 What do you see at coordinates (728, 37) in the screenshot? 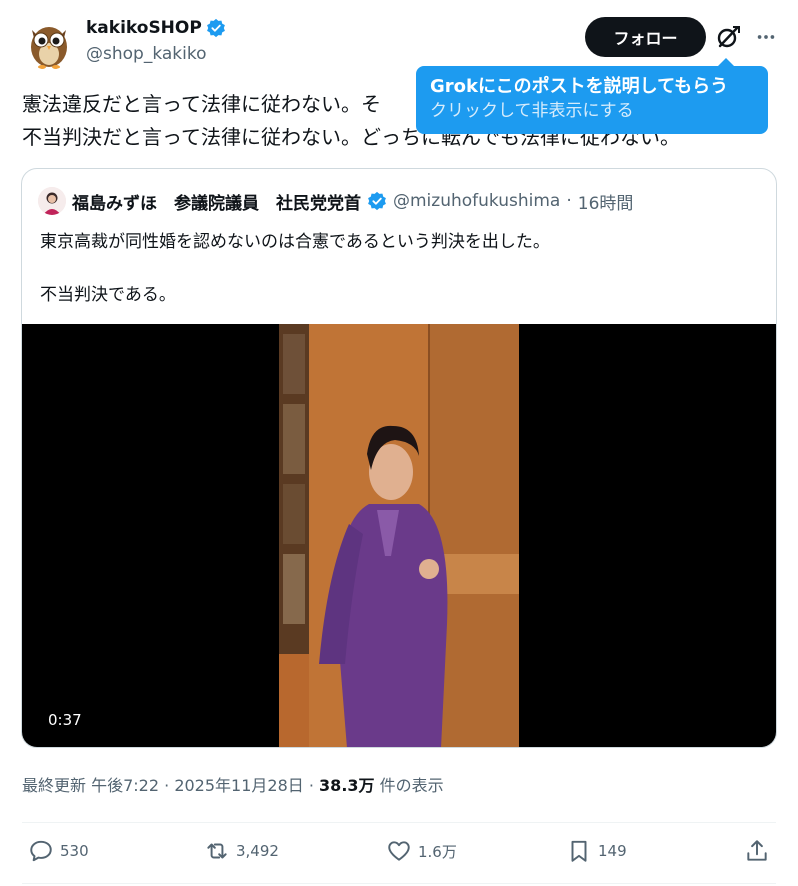
I see `grok-icon` at bounding box center [728, 37].